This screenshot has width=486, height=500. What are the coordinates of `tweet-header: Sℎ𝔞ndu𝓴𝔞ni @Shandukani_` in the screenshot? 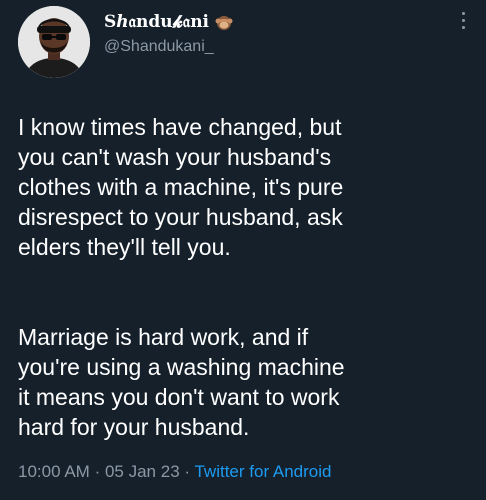 It's located at (252, 42).